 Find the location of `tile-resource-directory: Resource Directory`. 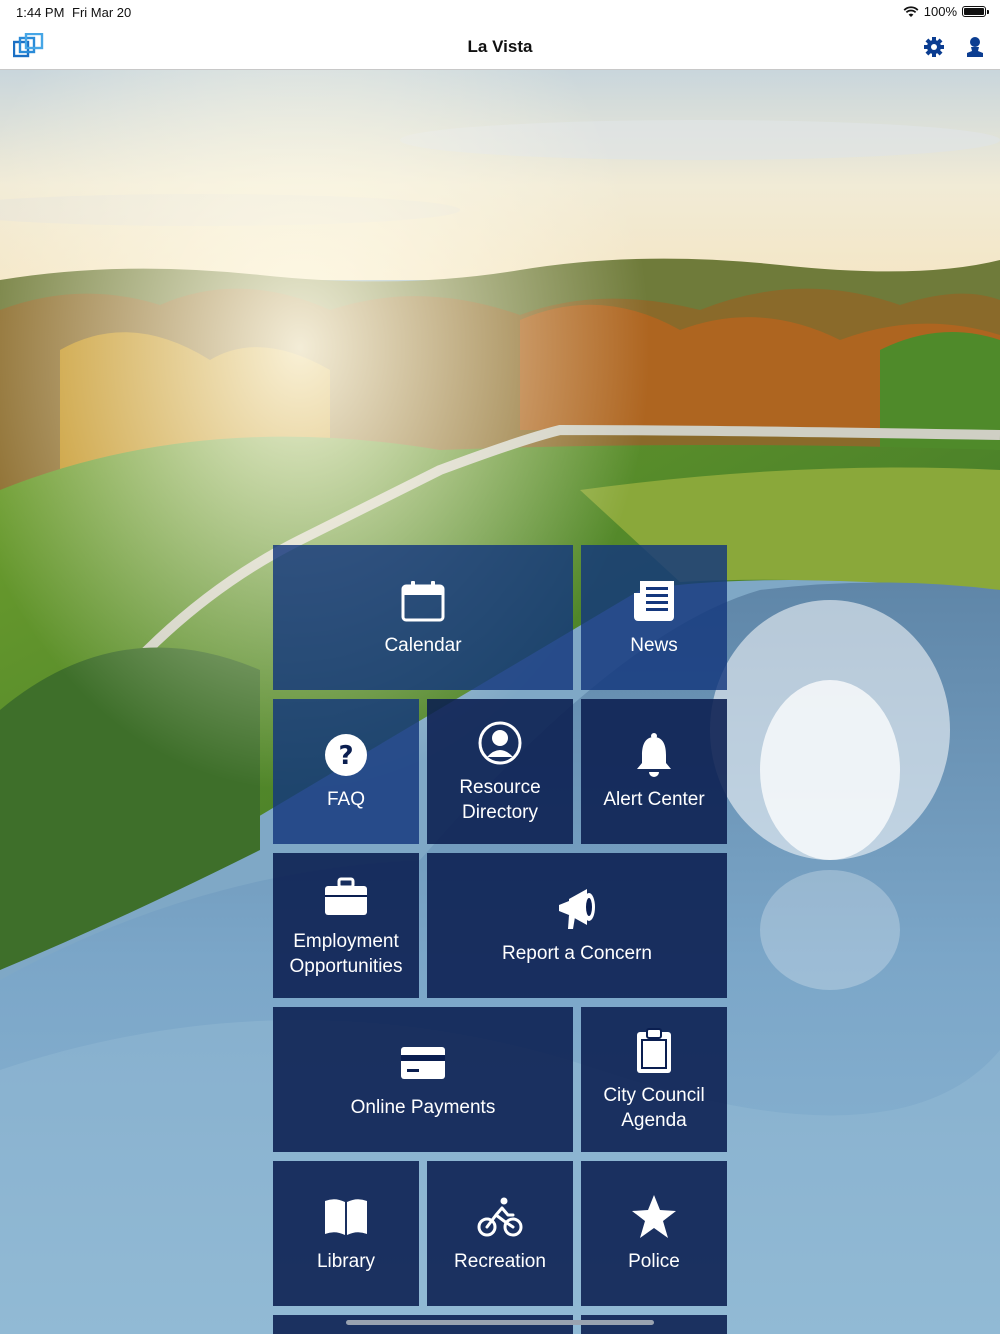

tile-resource-directory: Resource Directory is located at coordinates (500, 771).